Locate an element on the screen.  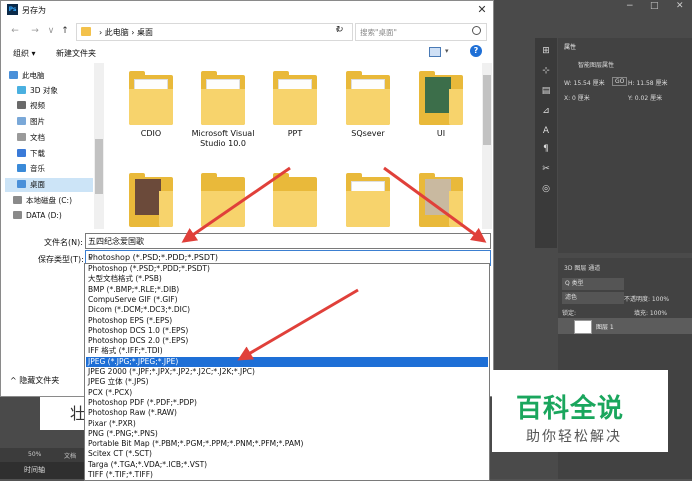
photoshop-app-icon: Ps is located at coordinates (12, 9).